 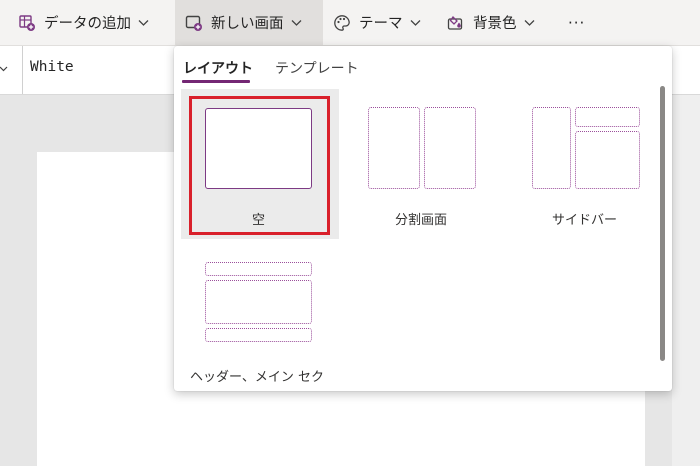 What do you see at coordinates (317, 68) in the screenshot?
I see `tab-template: テンプレート` at bounding box center [317, 68].